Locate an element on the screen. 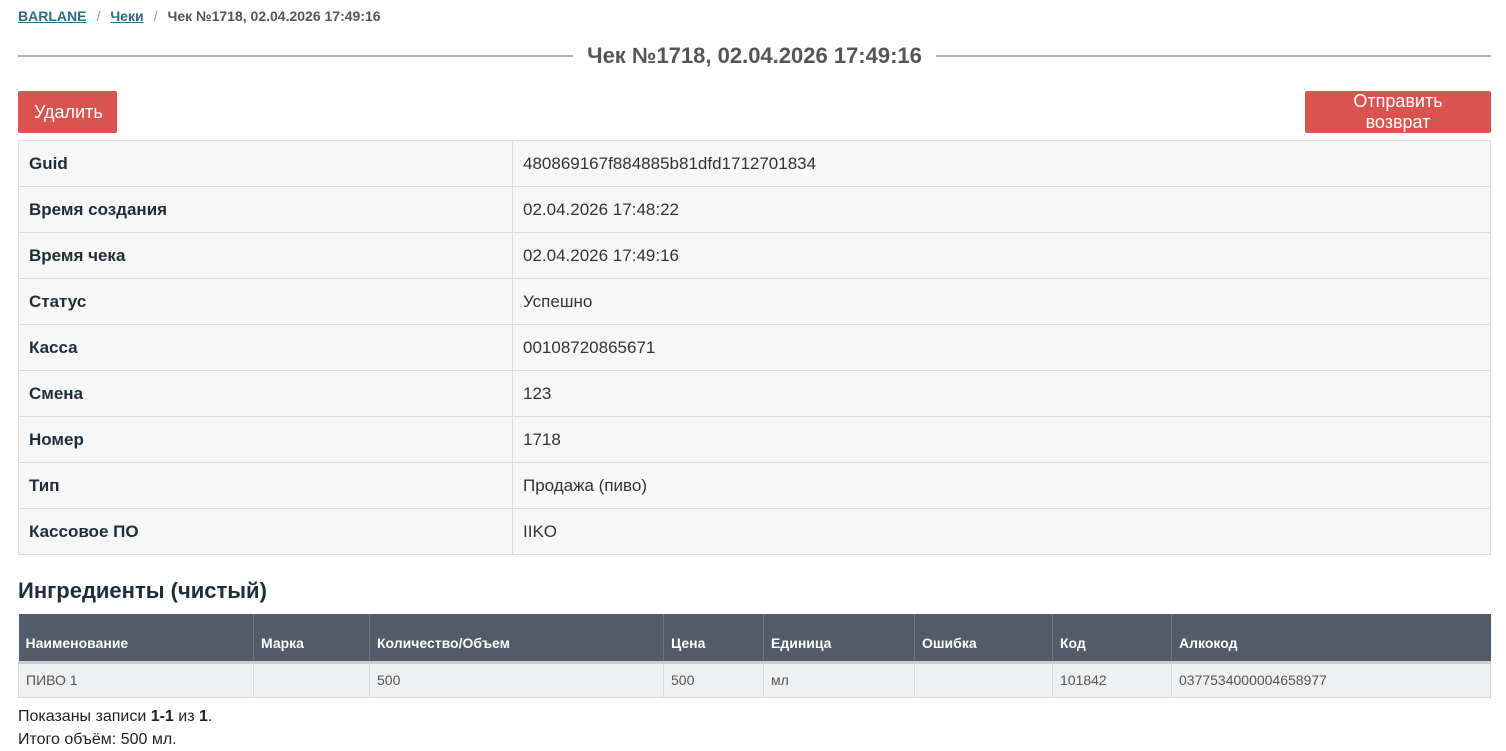 Image resolution: width=1506 pixels, height=751 pixels. detail-row-created: Время создания 02.04.2026 17:48:22 is located at coordinates (754, 209).